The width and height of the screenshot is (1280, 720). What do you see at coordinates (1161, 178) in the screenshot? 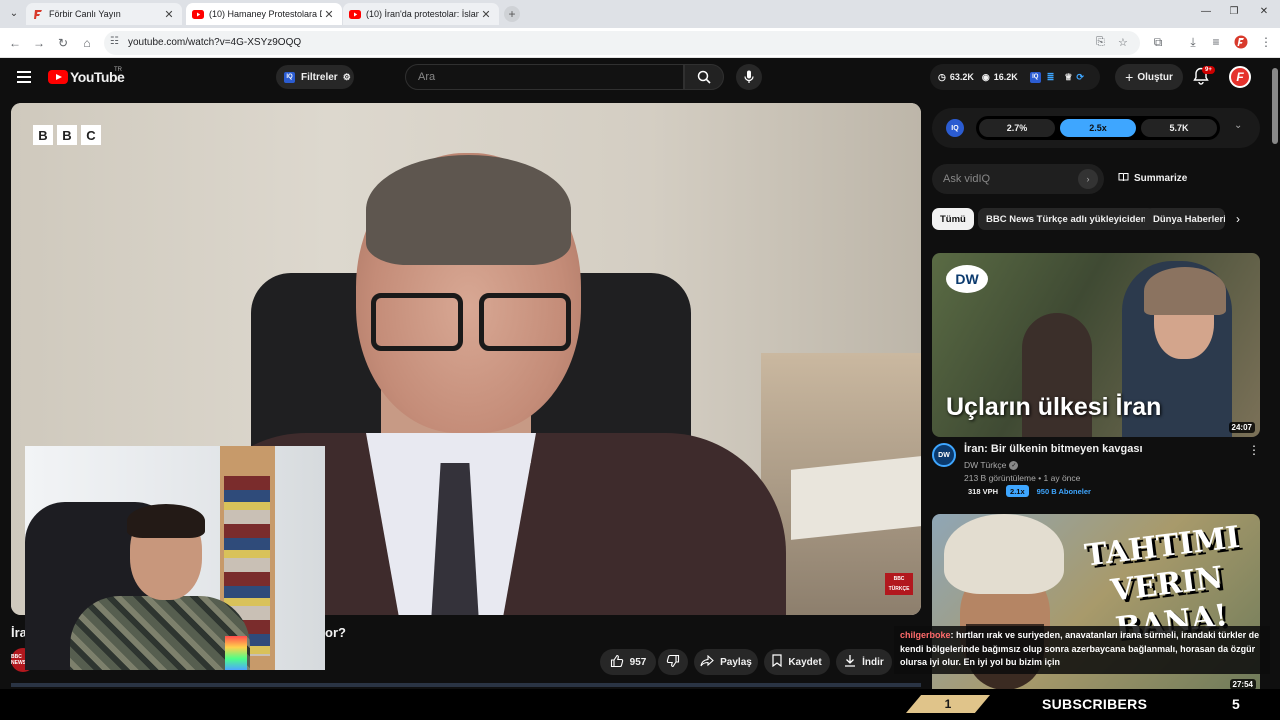
I see `summarize-label: Summarize` at bounding box center [1161, 178].